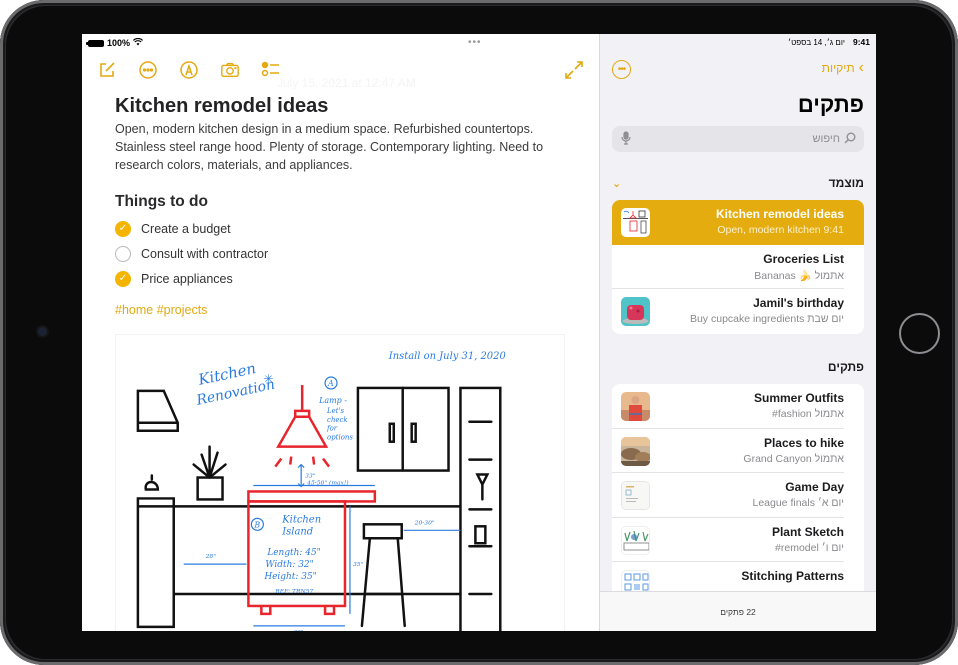 This screenshot has height=665, width=958. What do you see at coordinates (330, 383) in the screenshot?
I see `sketch-lamp-marker: A` at bounding box center [330, 383].